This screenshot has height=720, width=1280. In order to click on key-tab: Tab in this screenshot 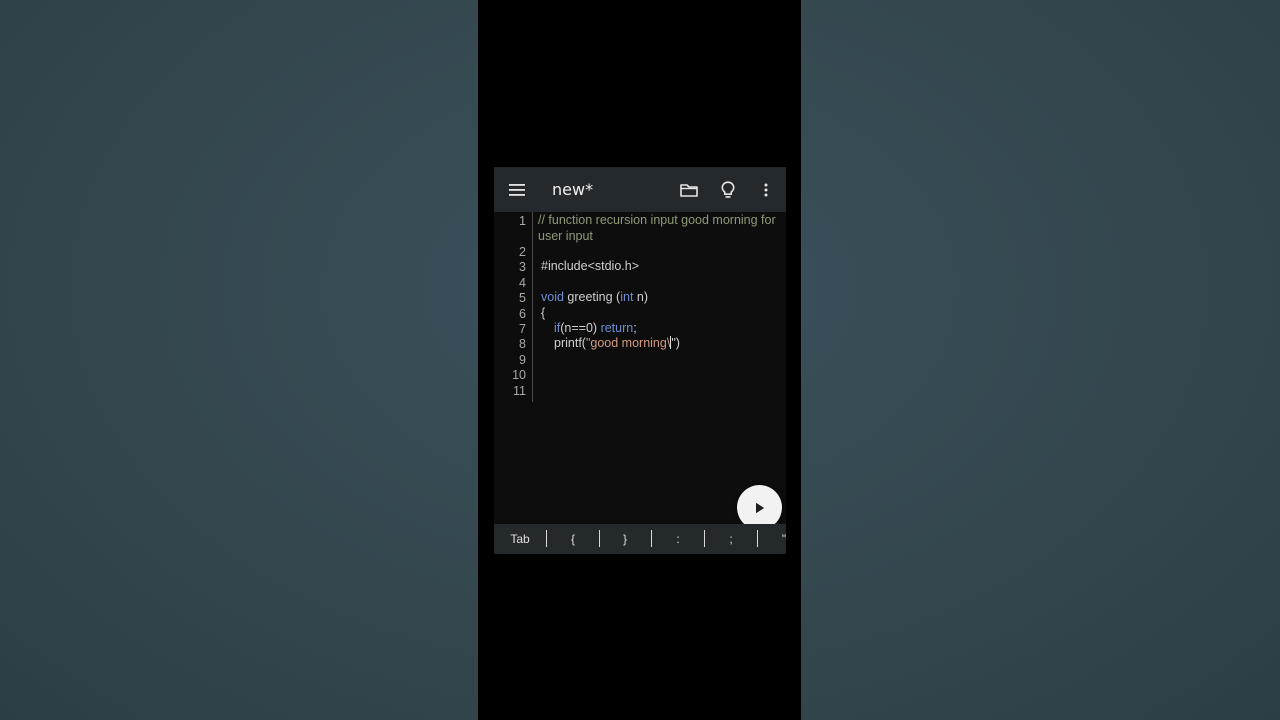, I will do `click(520, 539)`.